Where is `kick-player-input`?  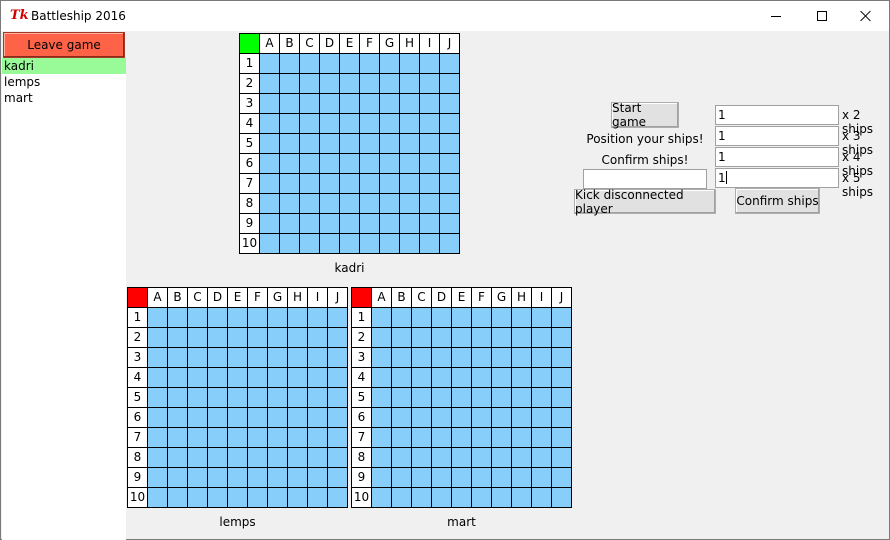 kick-player-input is located at coordinates (645, 179).